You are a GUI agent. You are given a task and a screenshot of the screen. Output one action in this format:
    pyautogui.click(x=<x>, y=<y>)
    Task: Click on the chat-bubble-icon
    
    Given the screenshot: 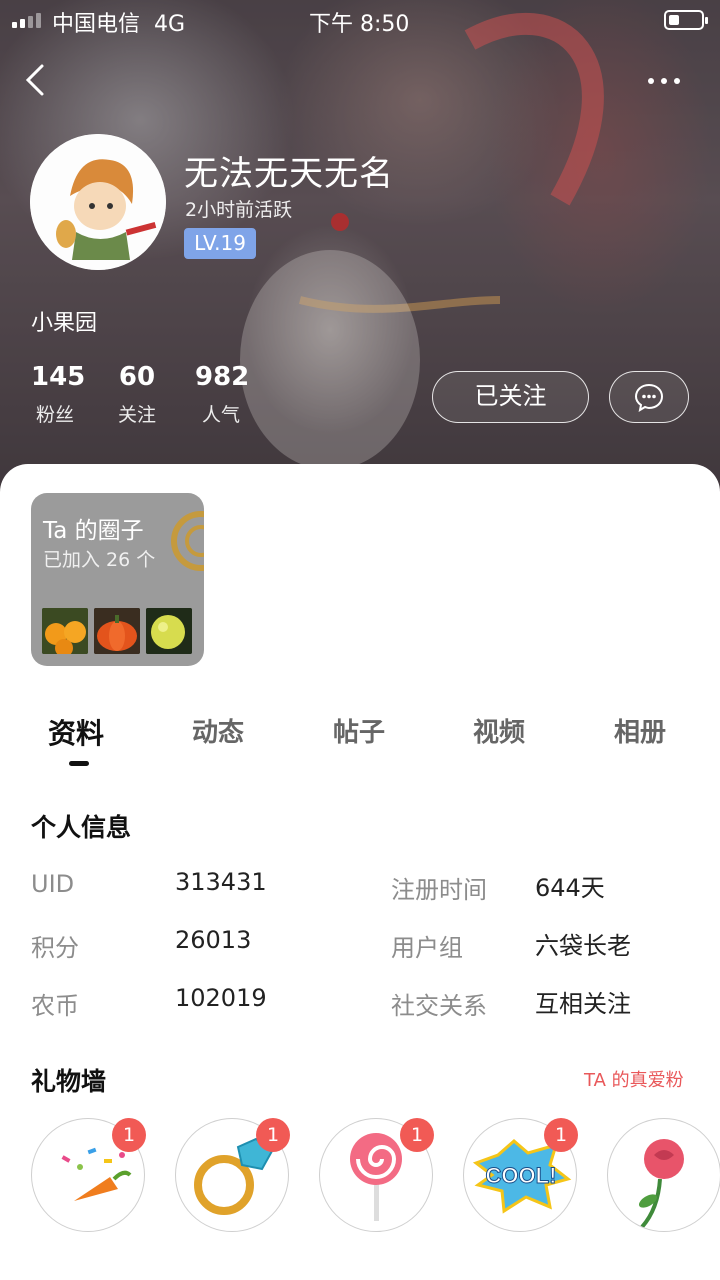 What is the action you would take?
    pyautogui.click(x=649, y=397)
    